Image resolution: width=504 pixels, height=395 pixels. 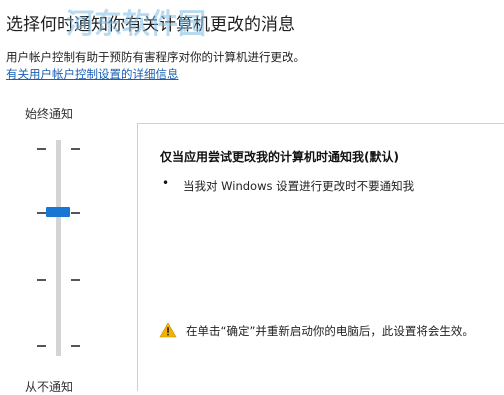 What do you see at coordinates (49, 387) in the screenshot?
I see `slider-bottom-label: 从不通知` at bounding box center [49, 387].